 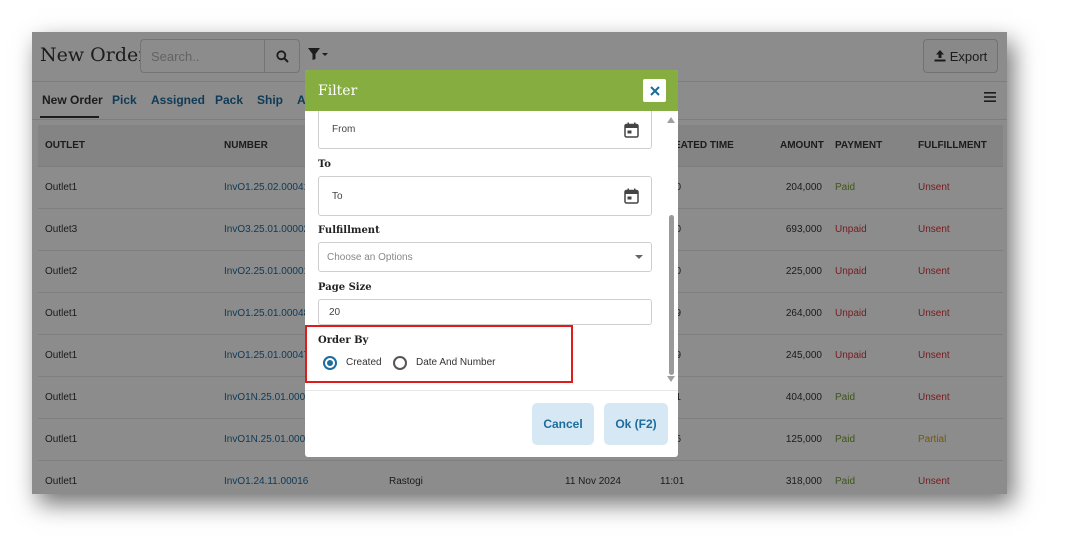 I want to click on order-by-radio-group: Created Date And Number, so click(x=443, y=365).